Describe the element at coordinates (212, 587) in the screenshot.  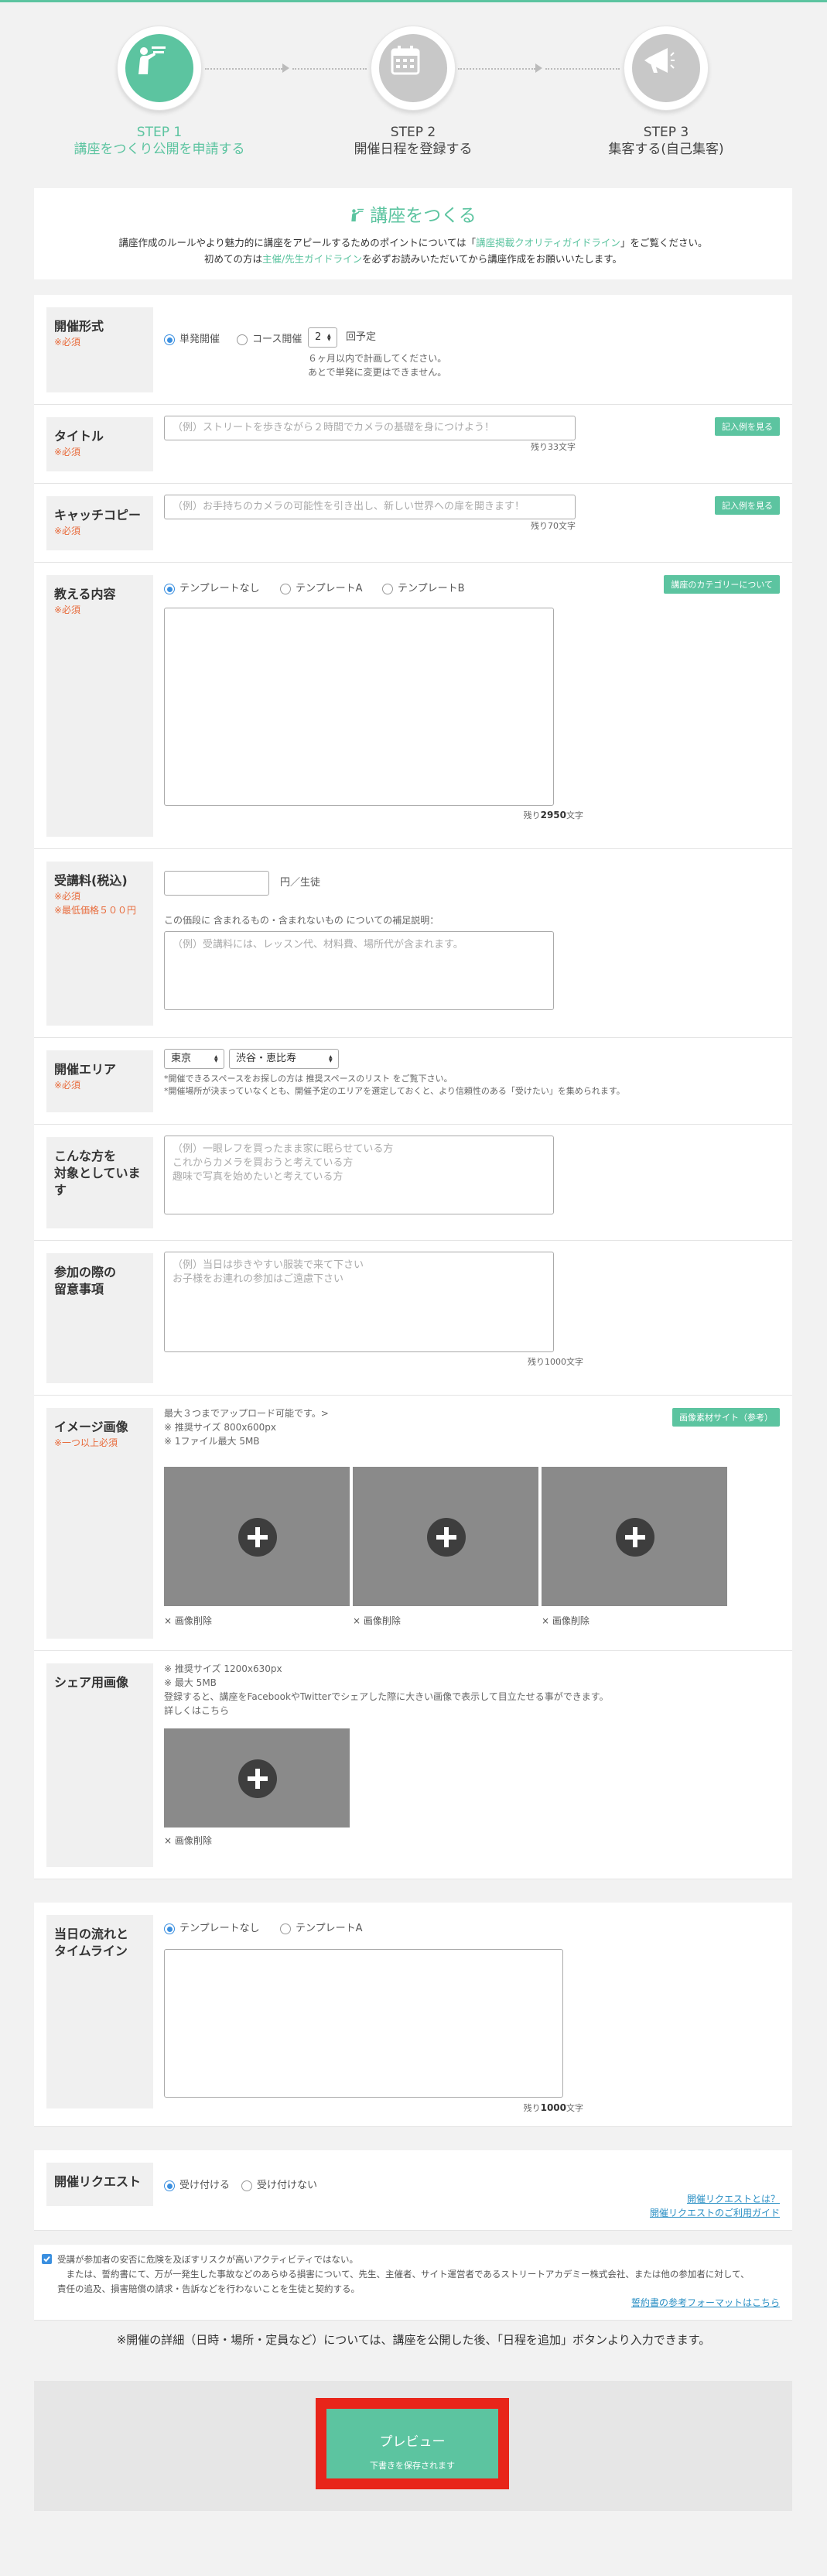
I see `content-template-none: テンプレートなし` at that location.